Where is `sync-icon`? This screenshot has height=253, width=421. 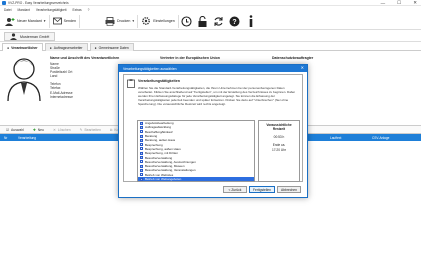
sync-icon is located at coordinates (218, 21).